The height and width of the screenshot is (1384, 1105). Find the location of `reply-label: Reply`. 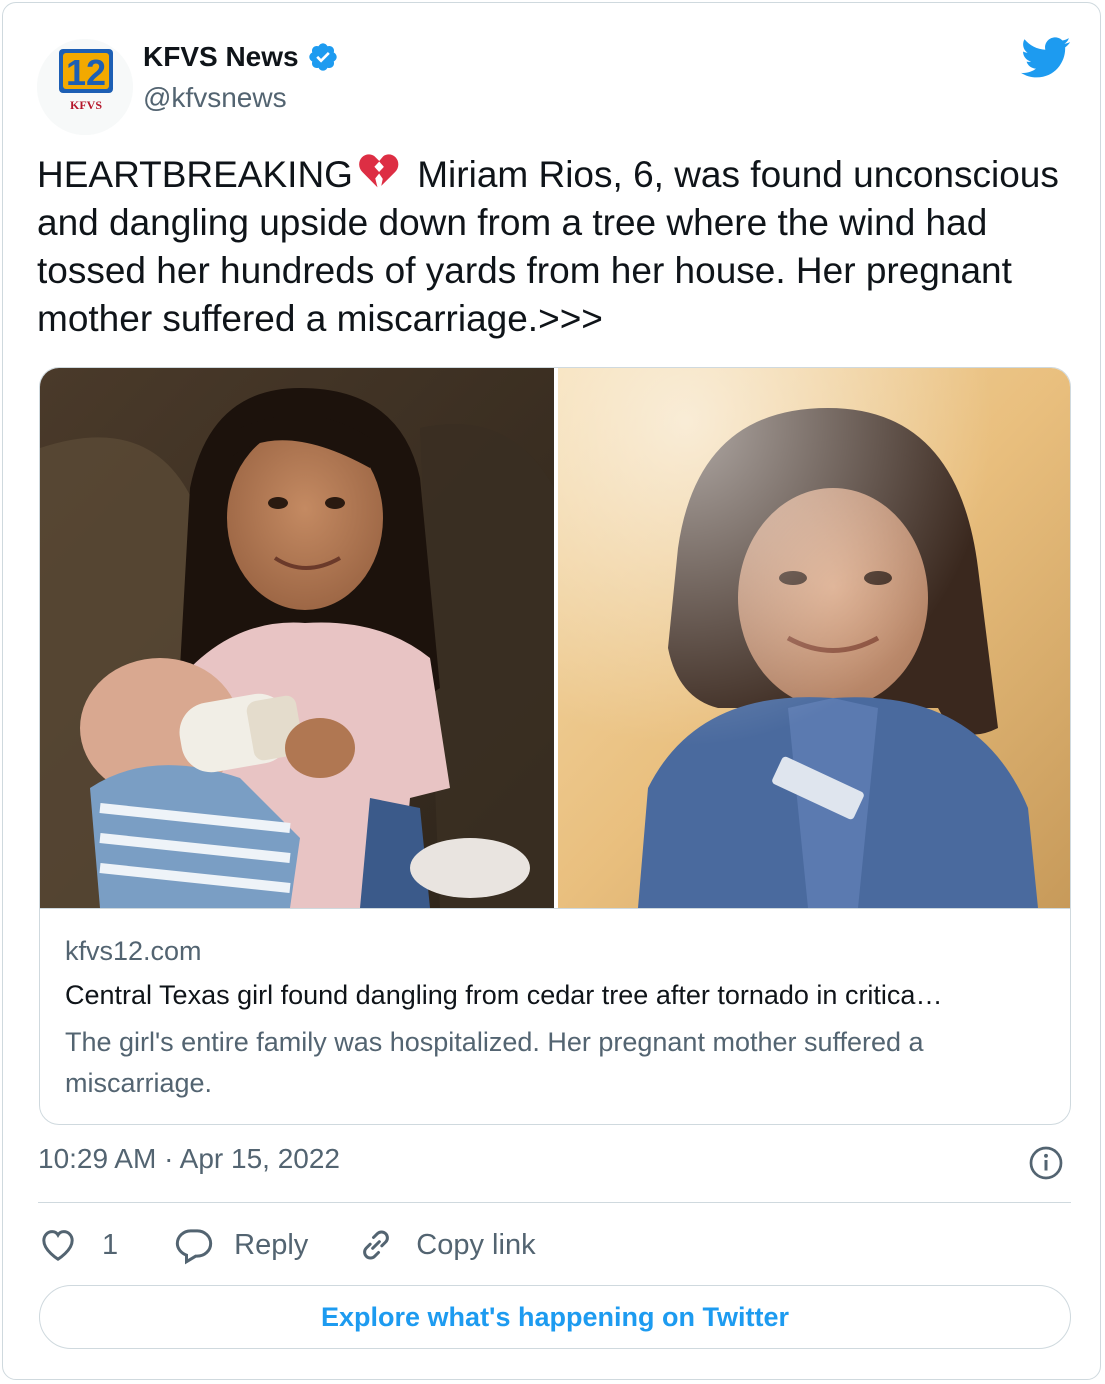

reply-label: Reply is located at coordinates (271, 1244).